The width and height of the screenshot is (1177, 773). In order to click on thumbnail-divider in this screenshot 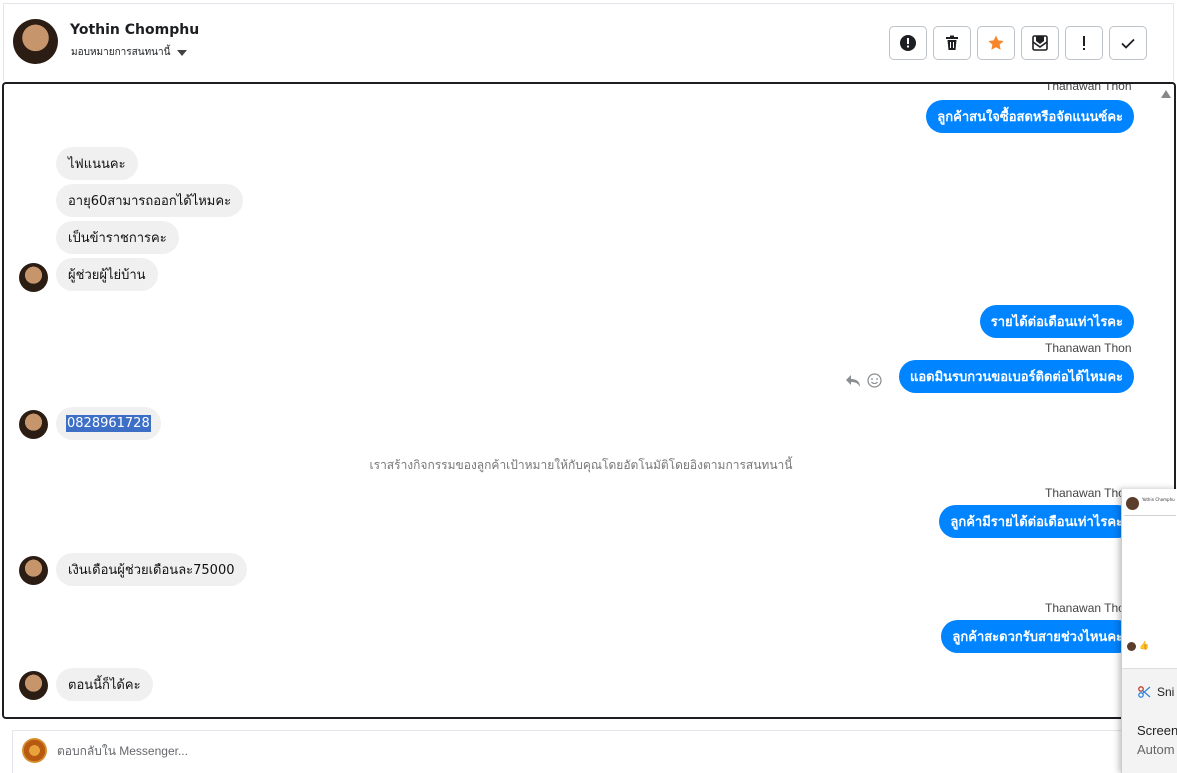, I will do `click(1150, 515)`.